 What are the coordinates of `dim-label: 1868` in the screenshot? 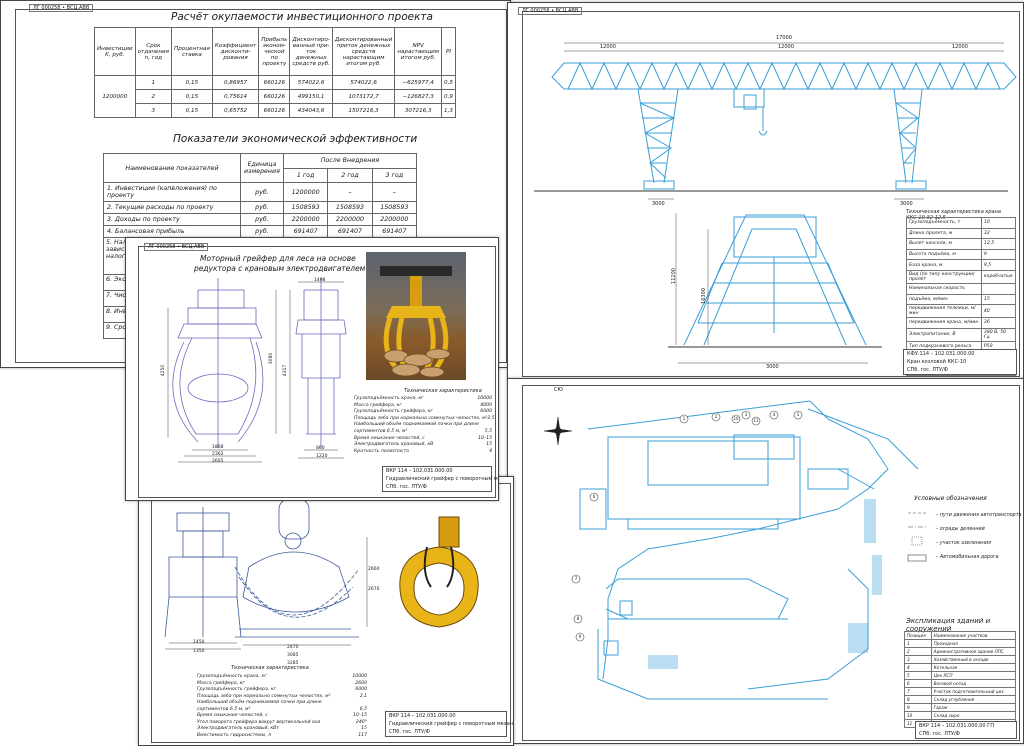 It's located at (218, 447).